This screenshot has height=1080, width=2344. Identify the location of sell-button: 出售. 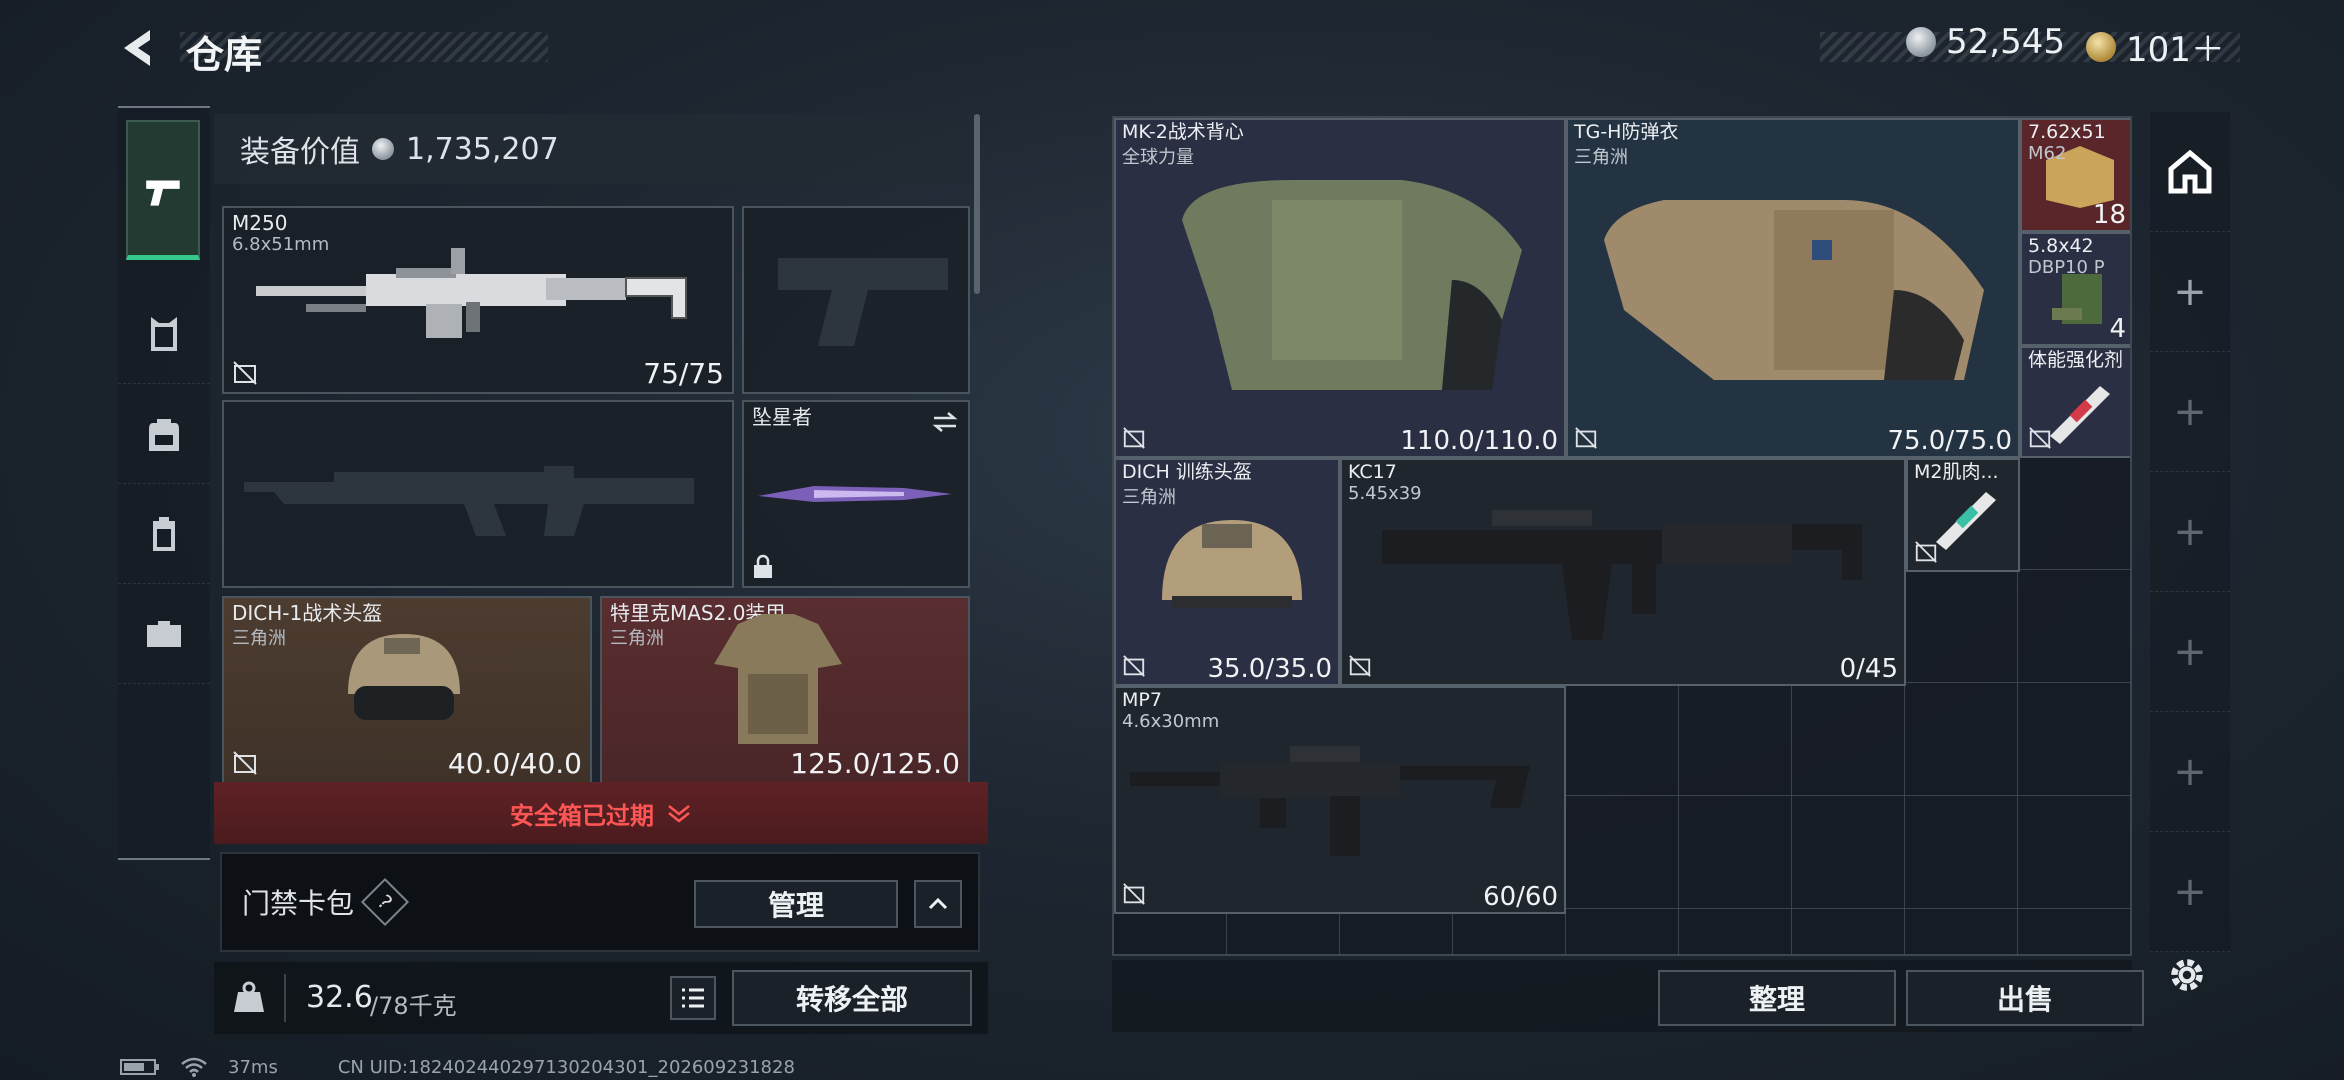
(2025, 998).